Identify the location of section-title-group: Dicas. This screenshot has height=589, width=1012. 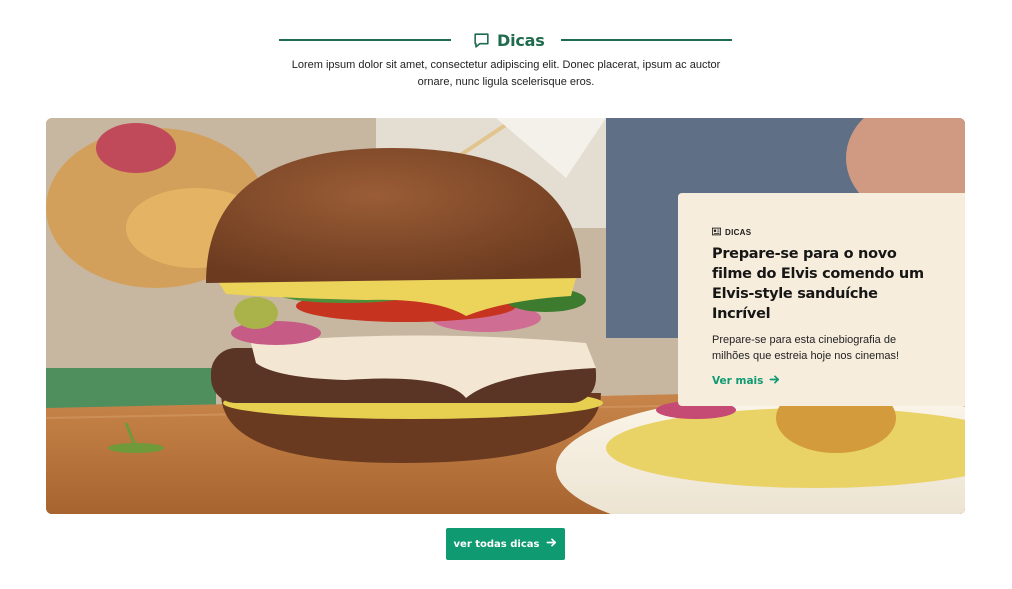
(508, 40).